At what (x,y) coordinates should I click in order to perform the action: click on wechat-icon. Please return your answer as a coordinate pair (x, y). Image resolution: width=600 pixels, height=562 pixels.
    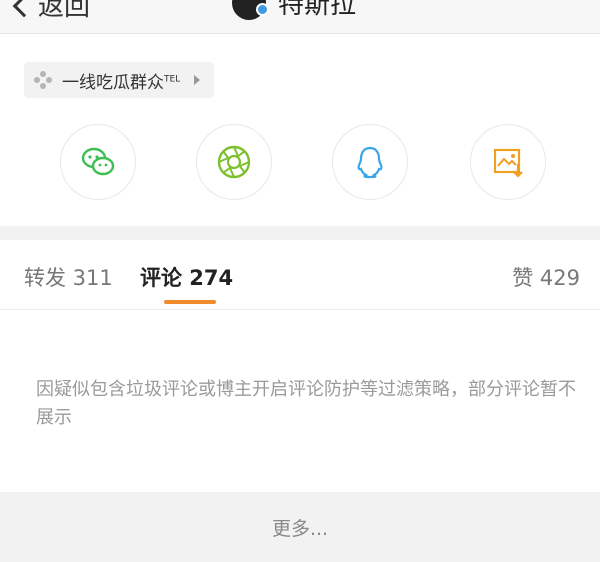
    Looking at the image, I should click on (98, 161).